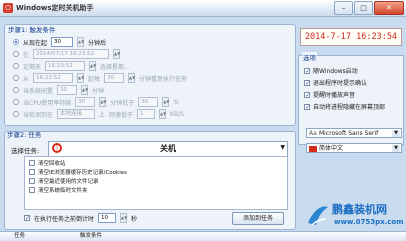 This screenshot has height=241, width=406. Describe the element at coordinates (148, 102) in the screenshot. I see `trigger-cpu-percent-input: 30` at that location.